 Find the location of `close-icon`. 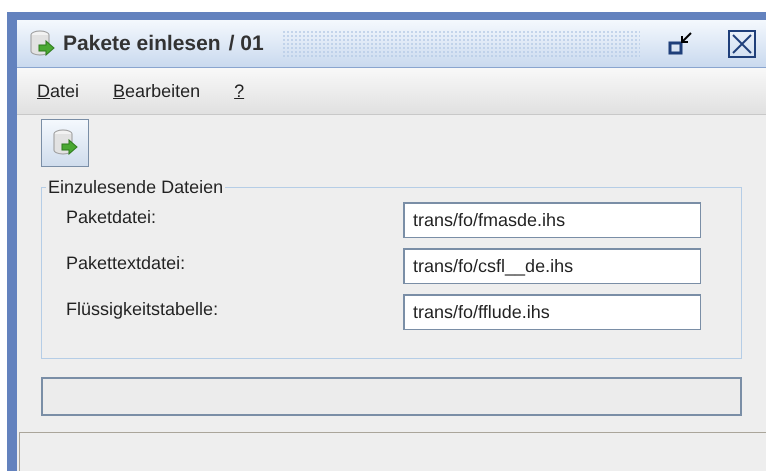

close-icon is located at coordinates (742, 44).